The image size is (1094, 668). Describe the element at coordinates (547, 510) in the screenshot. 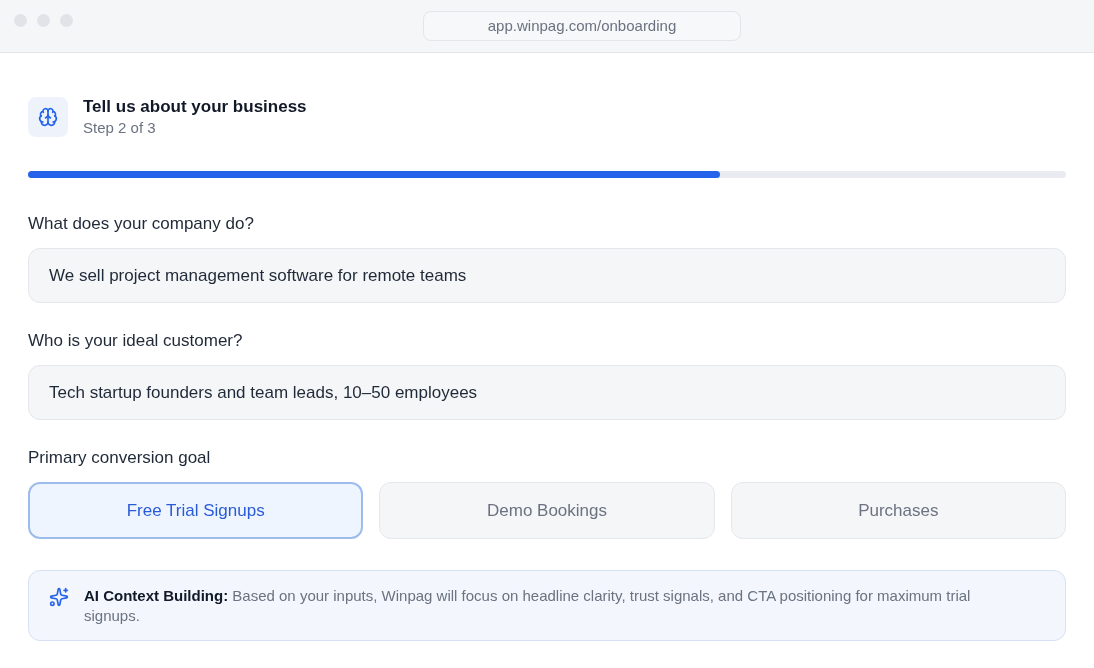

I see `goal-option: Demo Bookings` at that location.